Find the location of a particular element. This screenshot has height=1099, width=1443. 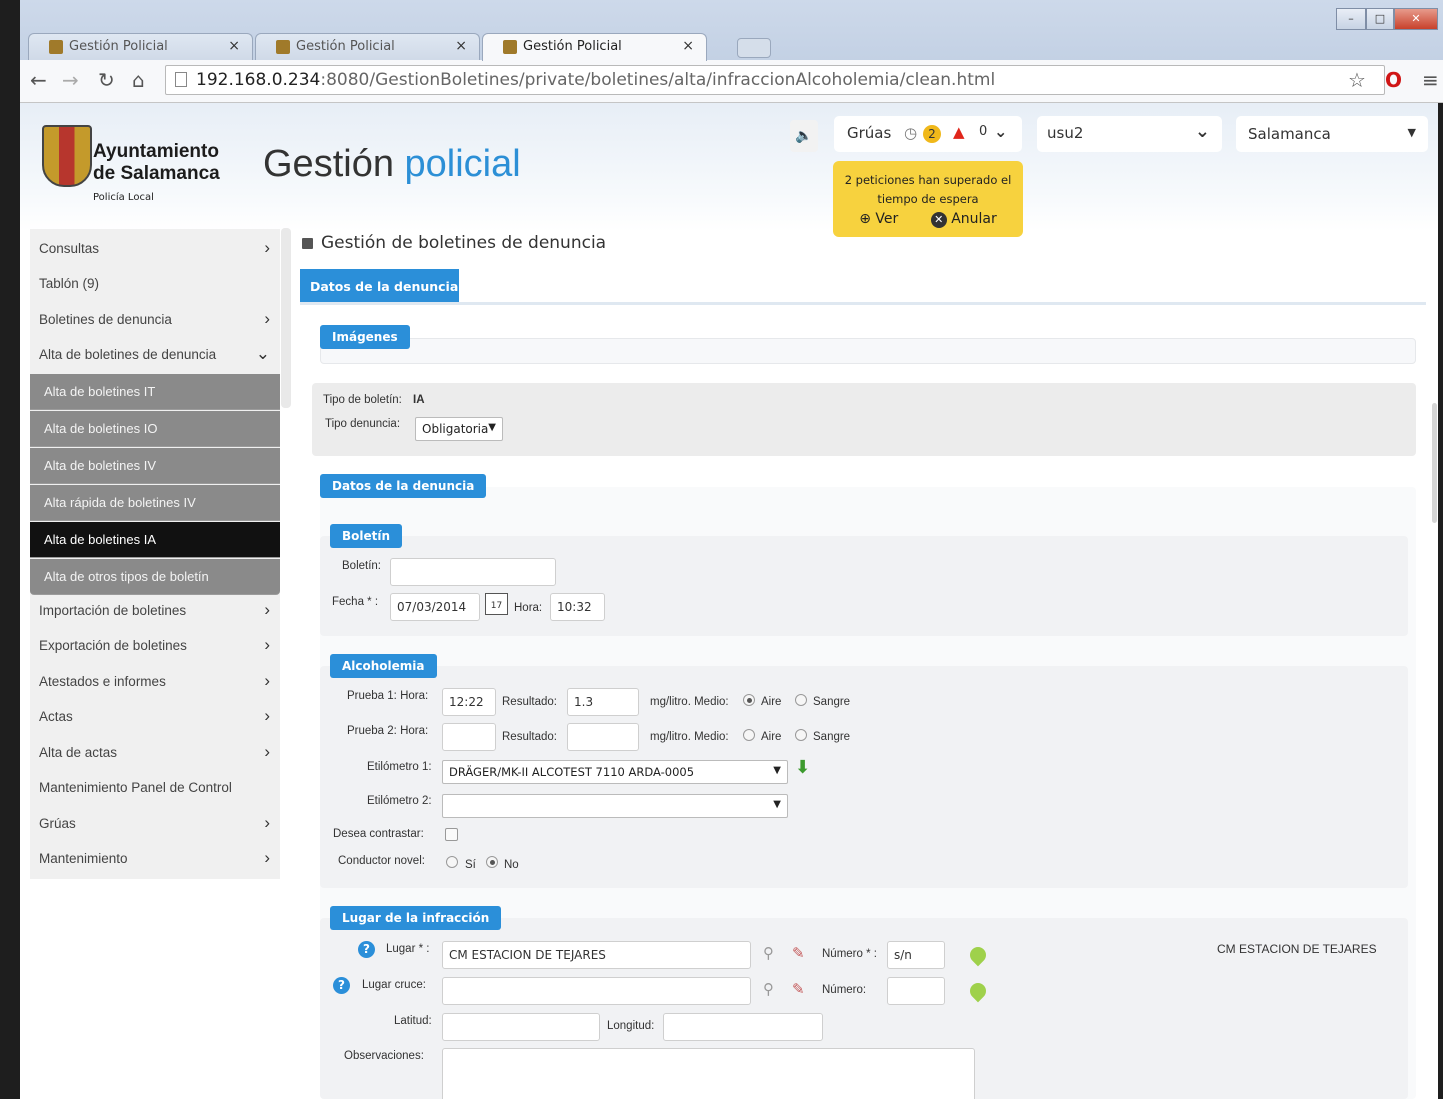

sidebar-subitem-io: Alta de boletines IO is located at coordinates (155, 429).